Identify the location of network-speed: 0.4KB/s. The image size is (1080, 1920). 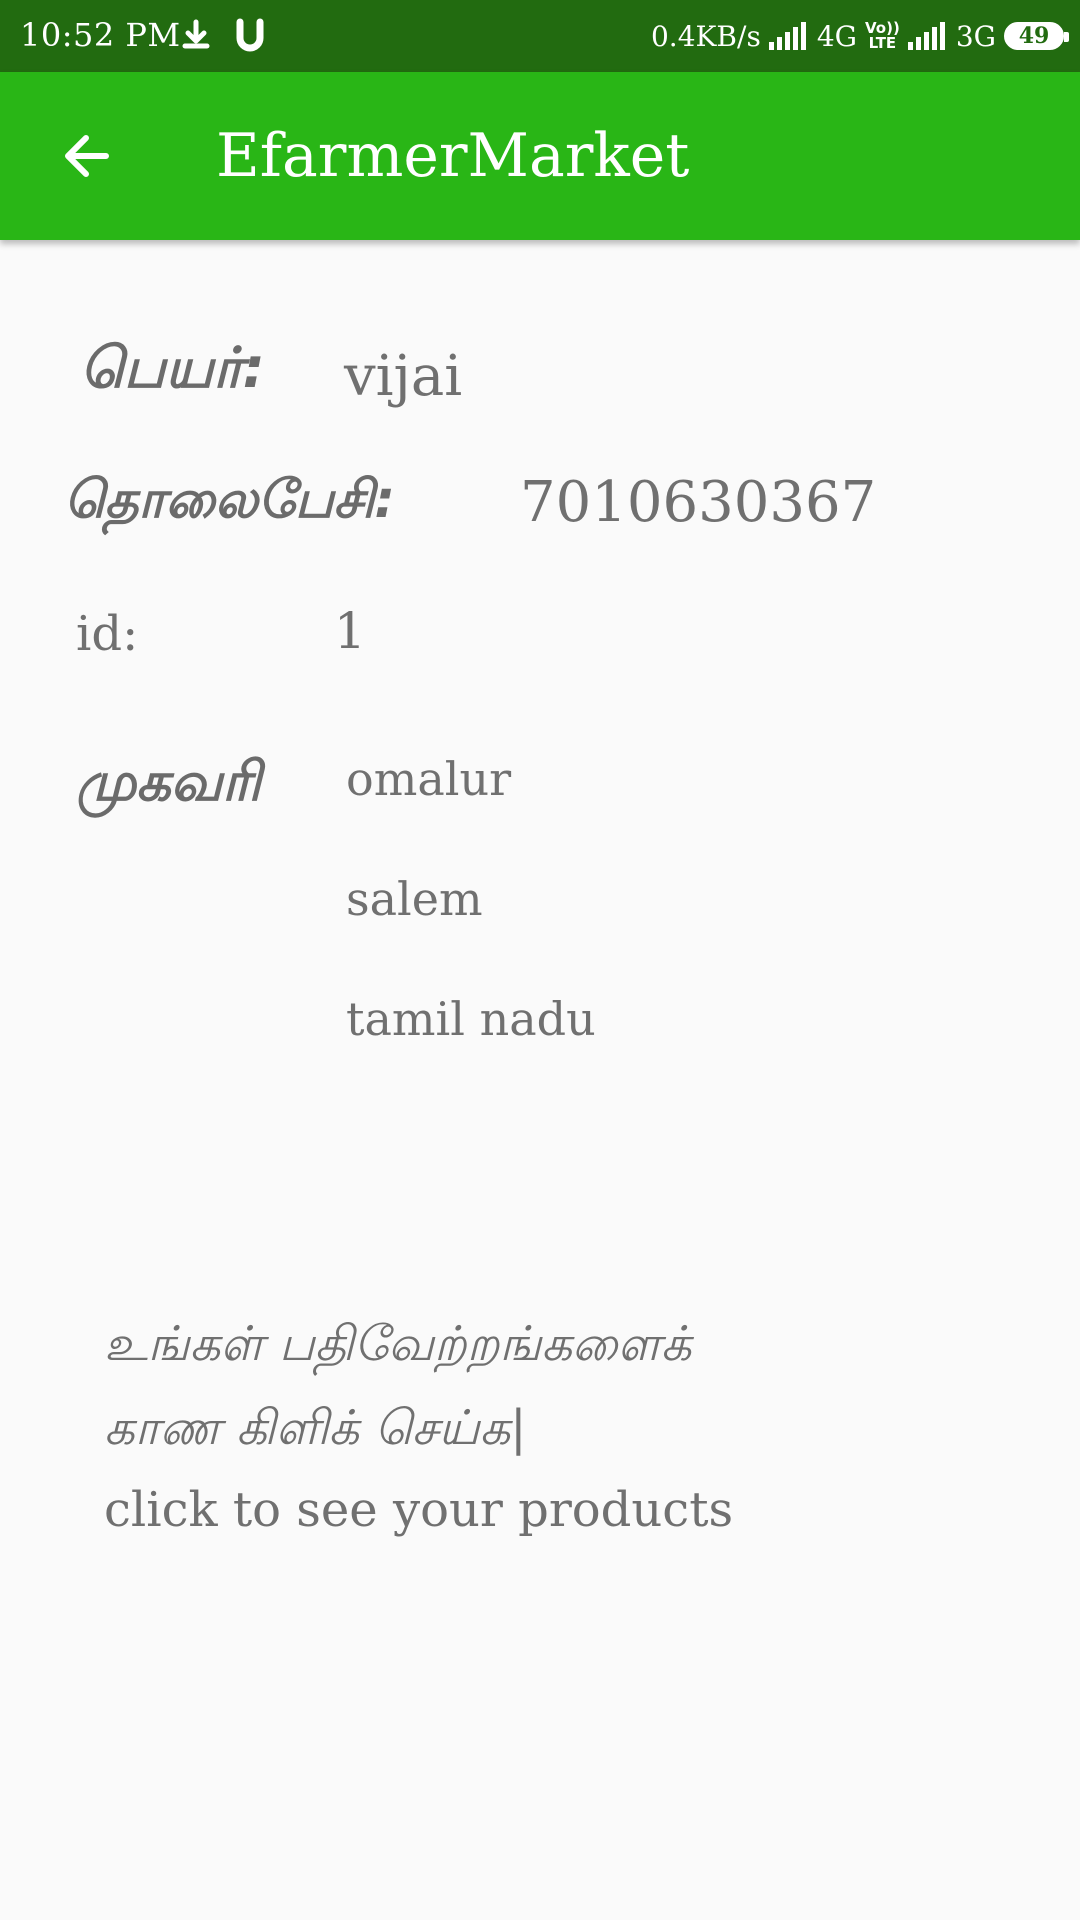
(705, 36).